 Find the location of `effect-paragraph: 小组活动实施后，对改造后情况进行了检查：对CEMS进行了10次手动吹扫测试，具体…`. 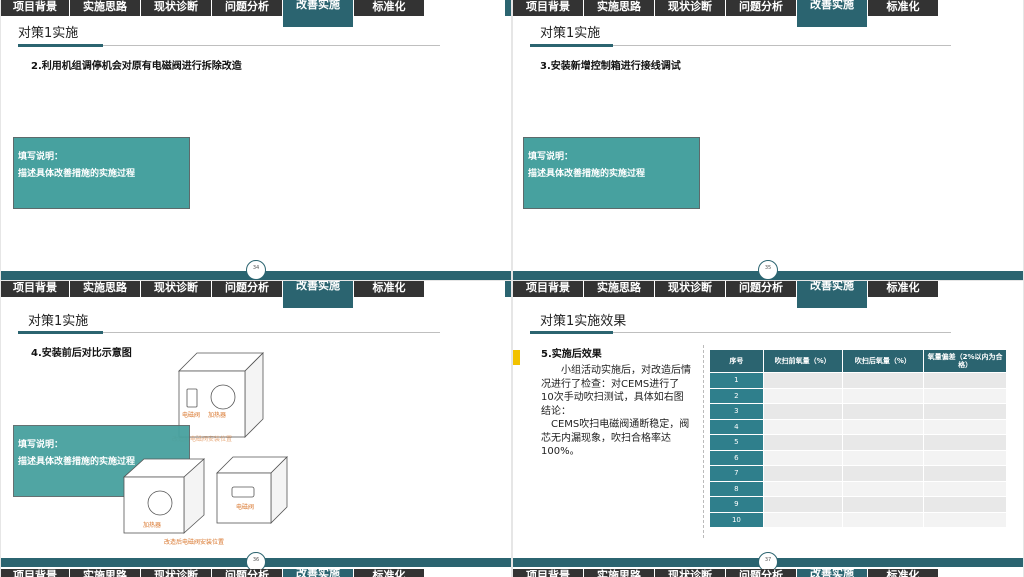

effect-paragraph: 小组活动实施后，对改造后情况进行了检查：对CEMS进行了10次手动吹扫测试，具体… is located at coordinates (616, 384).